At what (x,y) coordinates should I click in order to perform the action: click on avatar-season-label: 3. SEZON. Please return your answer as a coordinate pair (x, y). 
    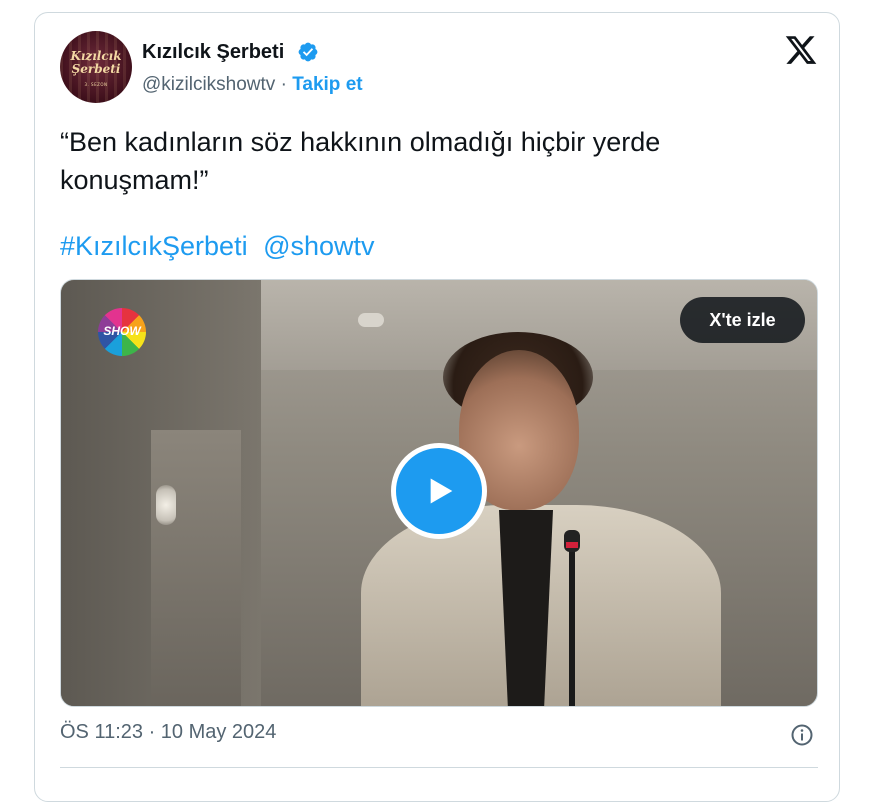
    Looking at the image, I should click on (96, 84).